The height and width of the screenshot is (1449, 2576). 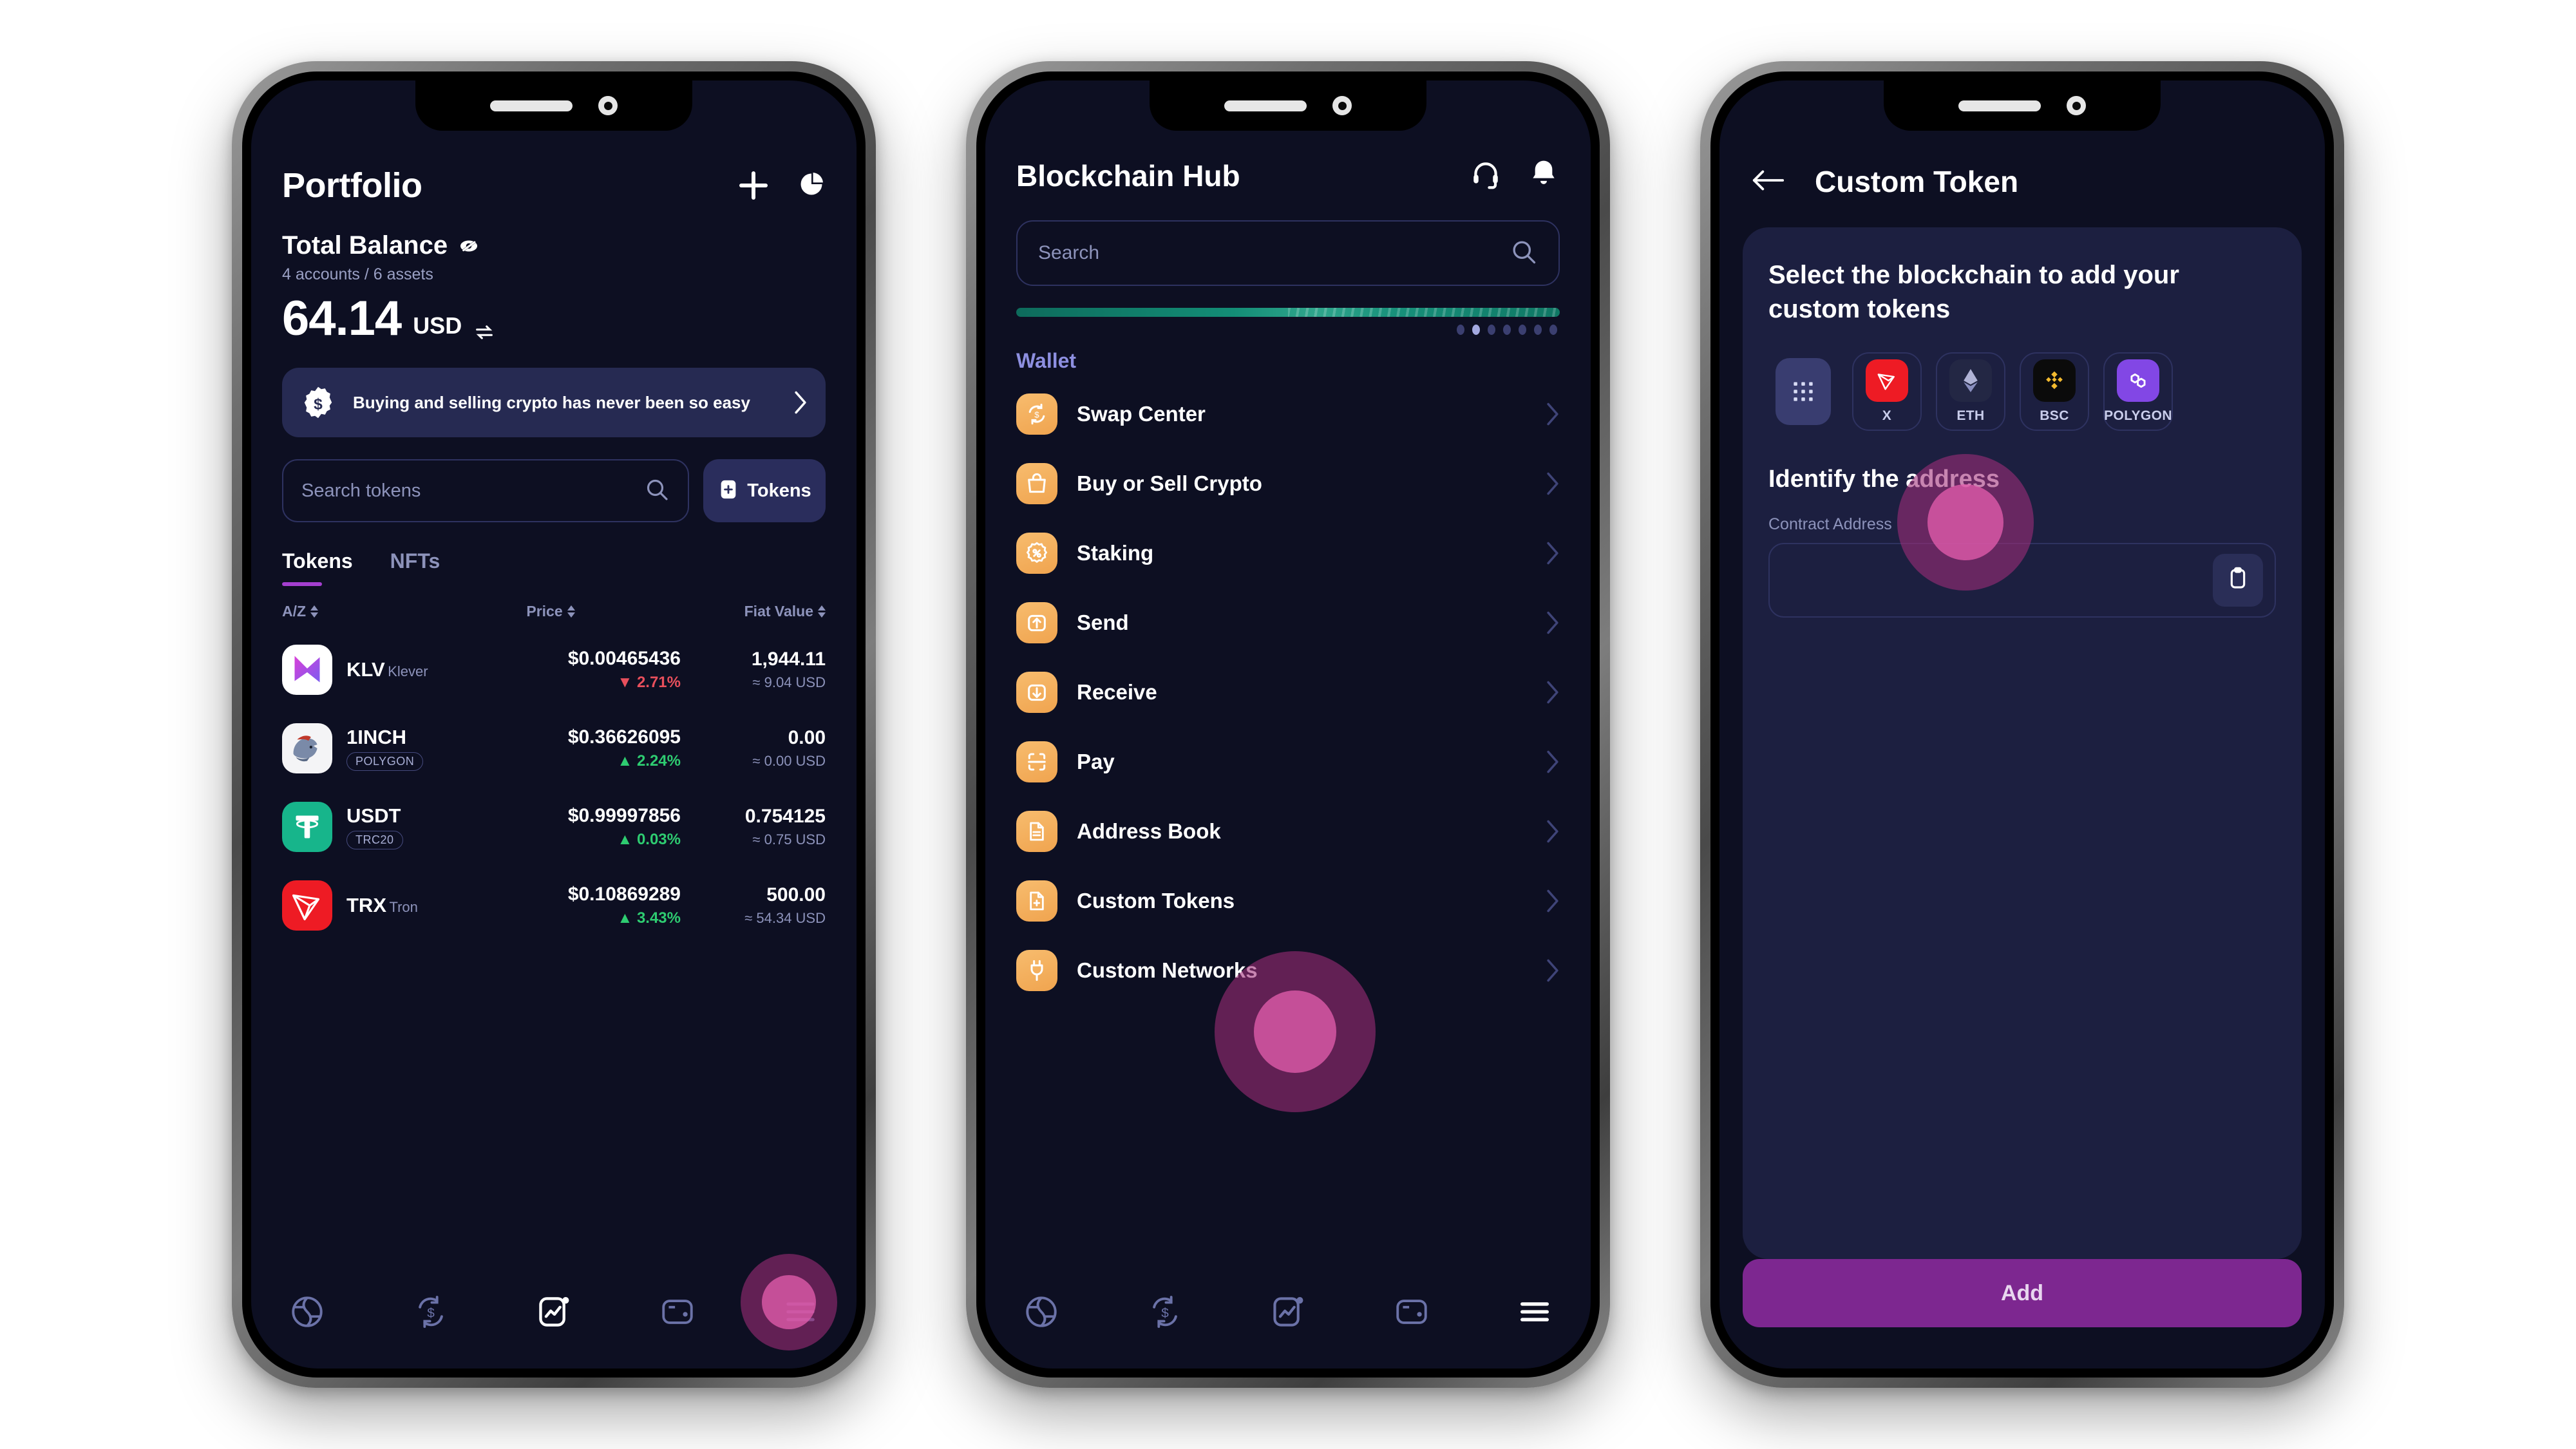 I want to click on chain-chip-eth: ETH, so click(x=1971, y=391).